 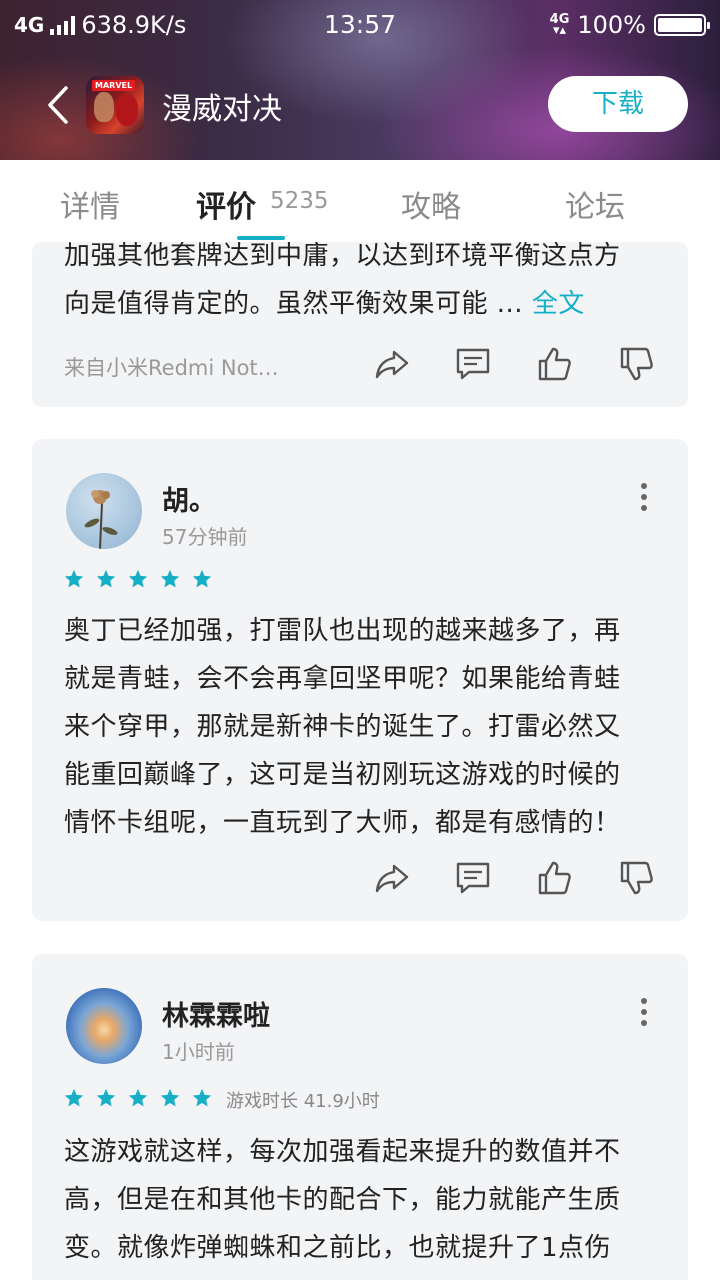 I want to click on post-time: 57分钟前, so click(x=205, y=537).